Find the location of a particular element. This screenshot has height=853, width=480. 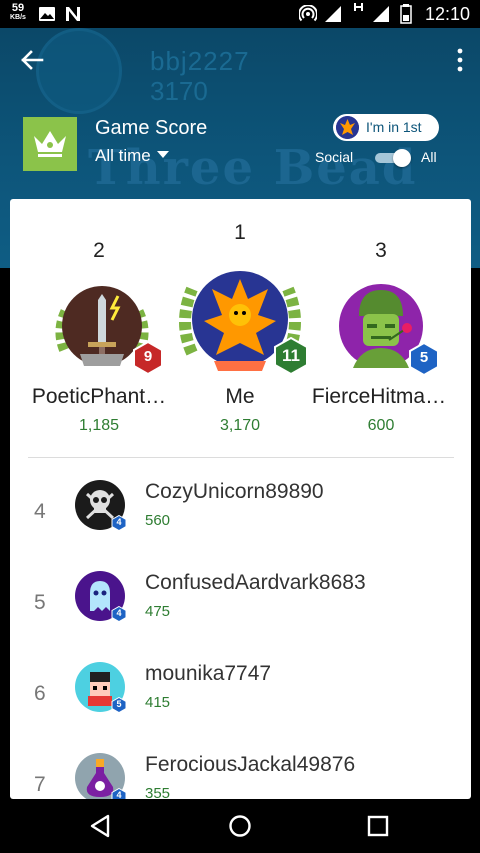

all-label: All is located at coordinates (429, 157).